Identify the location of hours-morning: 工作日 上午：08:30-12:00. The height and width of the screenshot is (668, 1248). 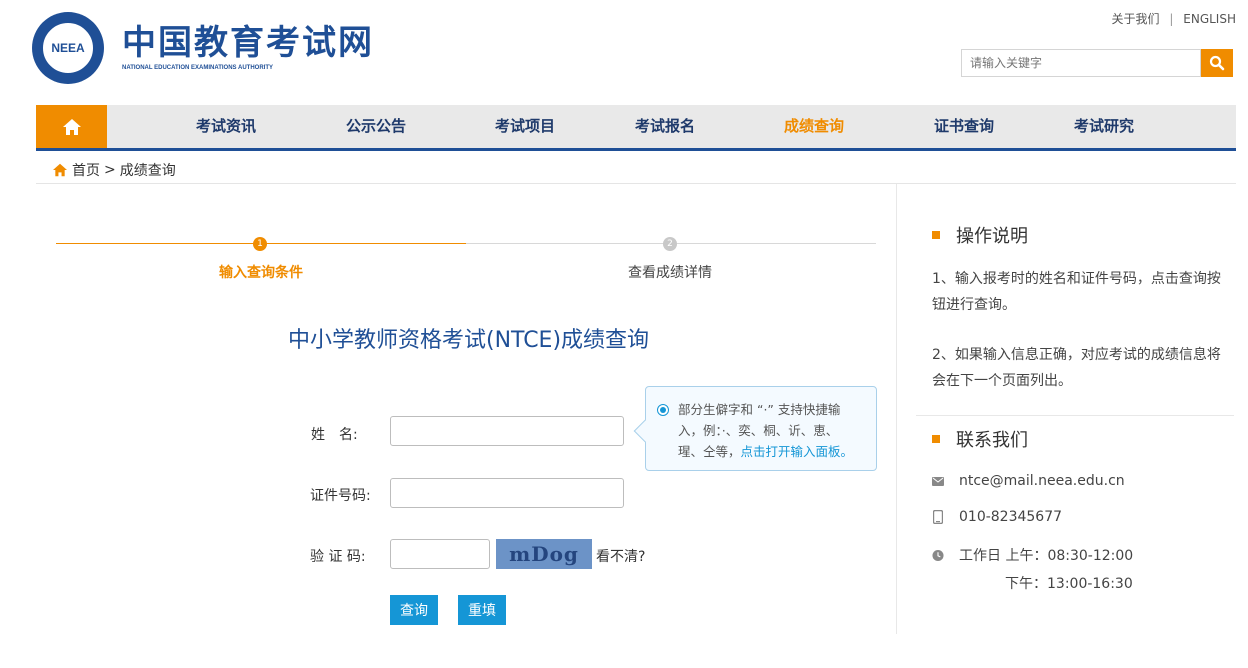
(1046, 556).